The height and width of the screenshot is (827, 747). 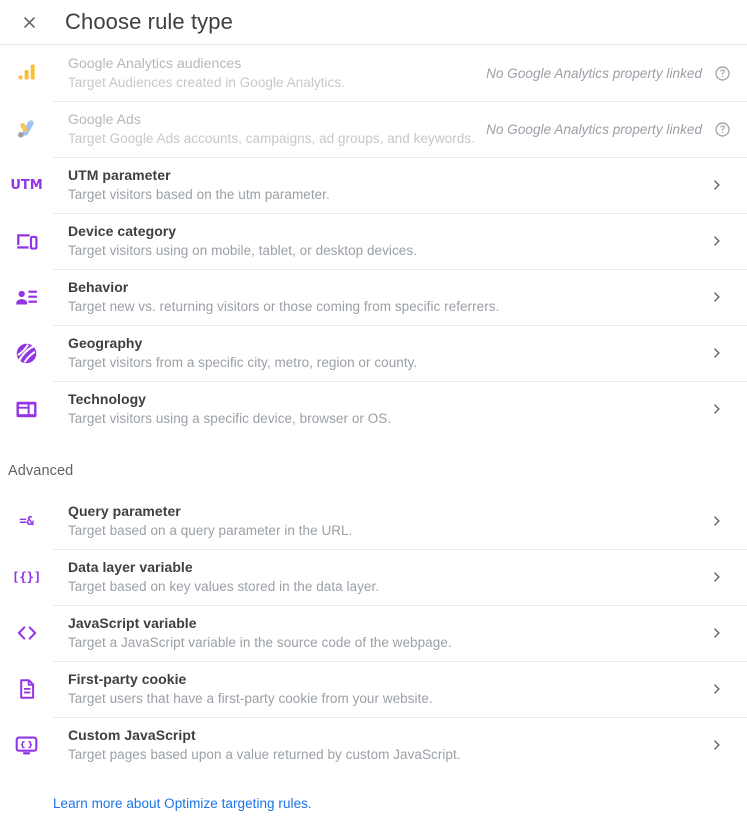 I want to click on close-icon, so click(x=29, y=22).